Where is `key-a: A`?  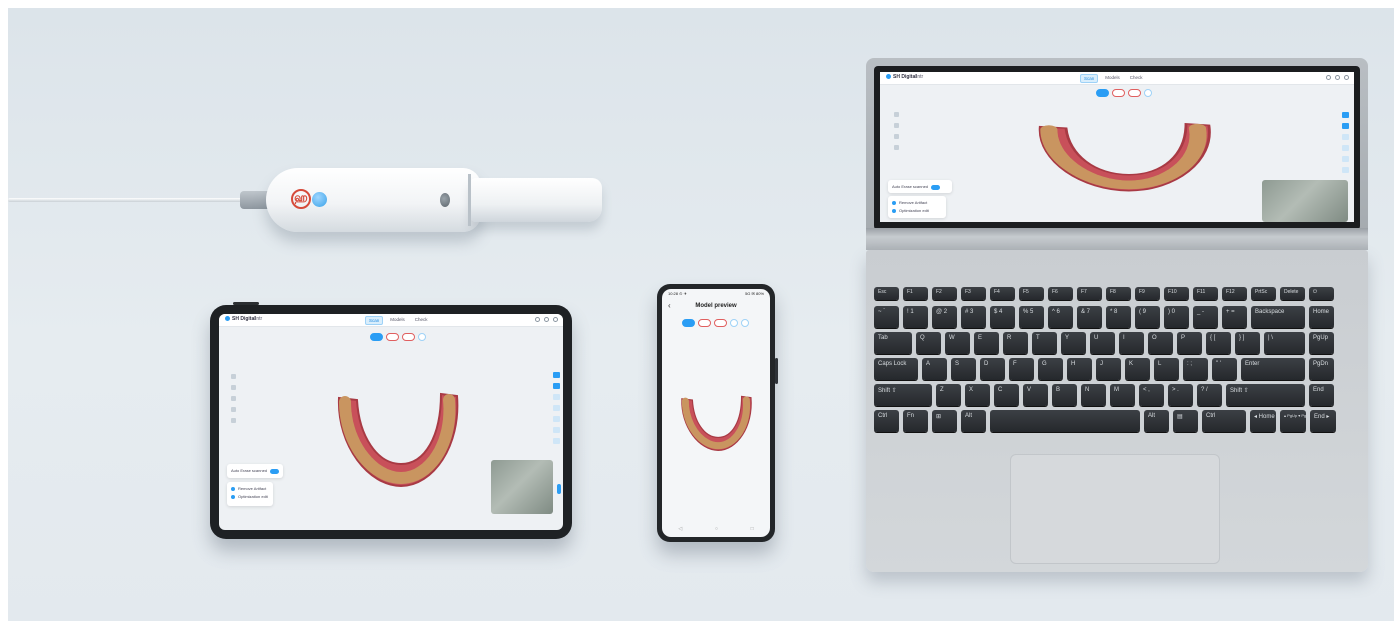 key-a: A is located at coordinates (934, 369).